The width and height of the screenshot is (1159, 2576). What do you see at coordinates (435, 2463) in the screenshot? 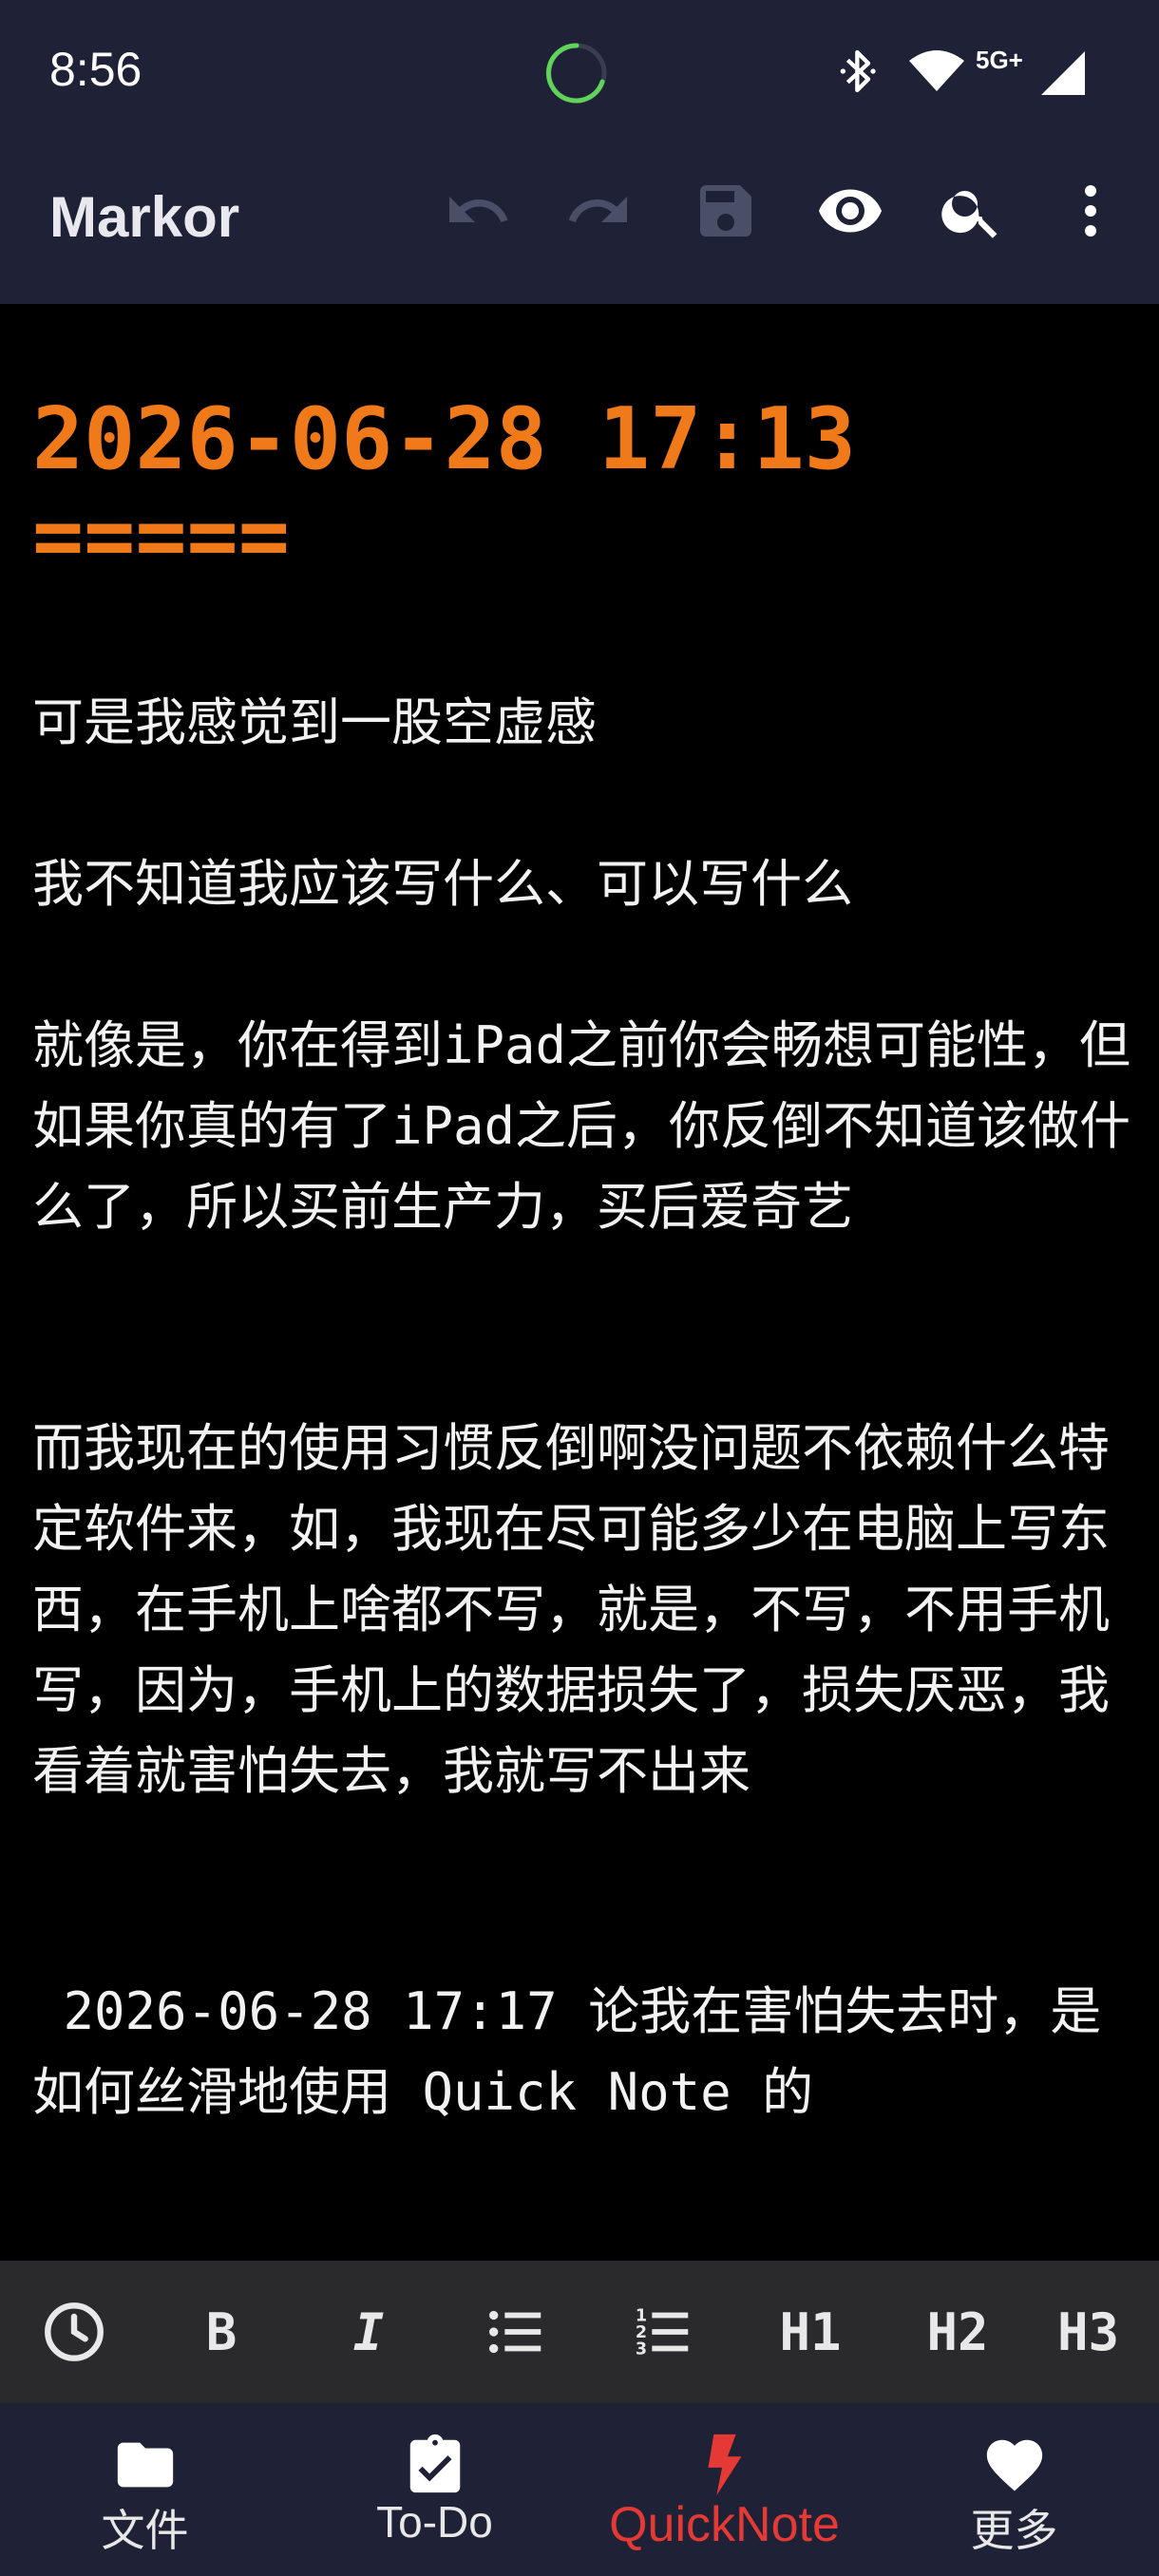
I see `clipboard-check-icon` at bounding box center [435, 2463].